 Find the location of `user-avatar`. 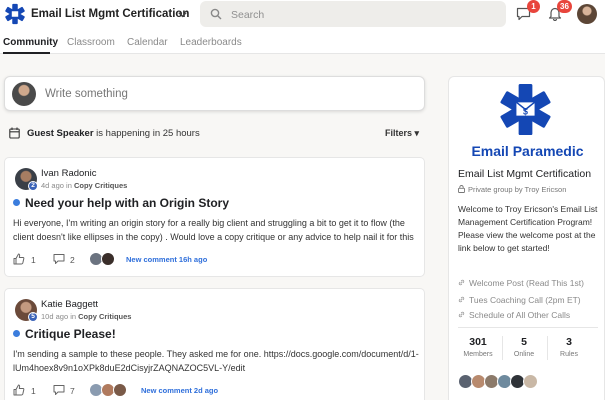

user-avatar is located at coordinates (587, 14).